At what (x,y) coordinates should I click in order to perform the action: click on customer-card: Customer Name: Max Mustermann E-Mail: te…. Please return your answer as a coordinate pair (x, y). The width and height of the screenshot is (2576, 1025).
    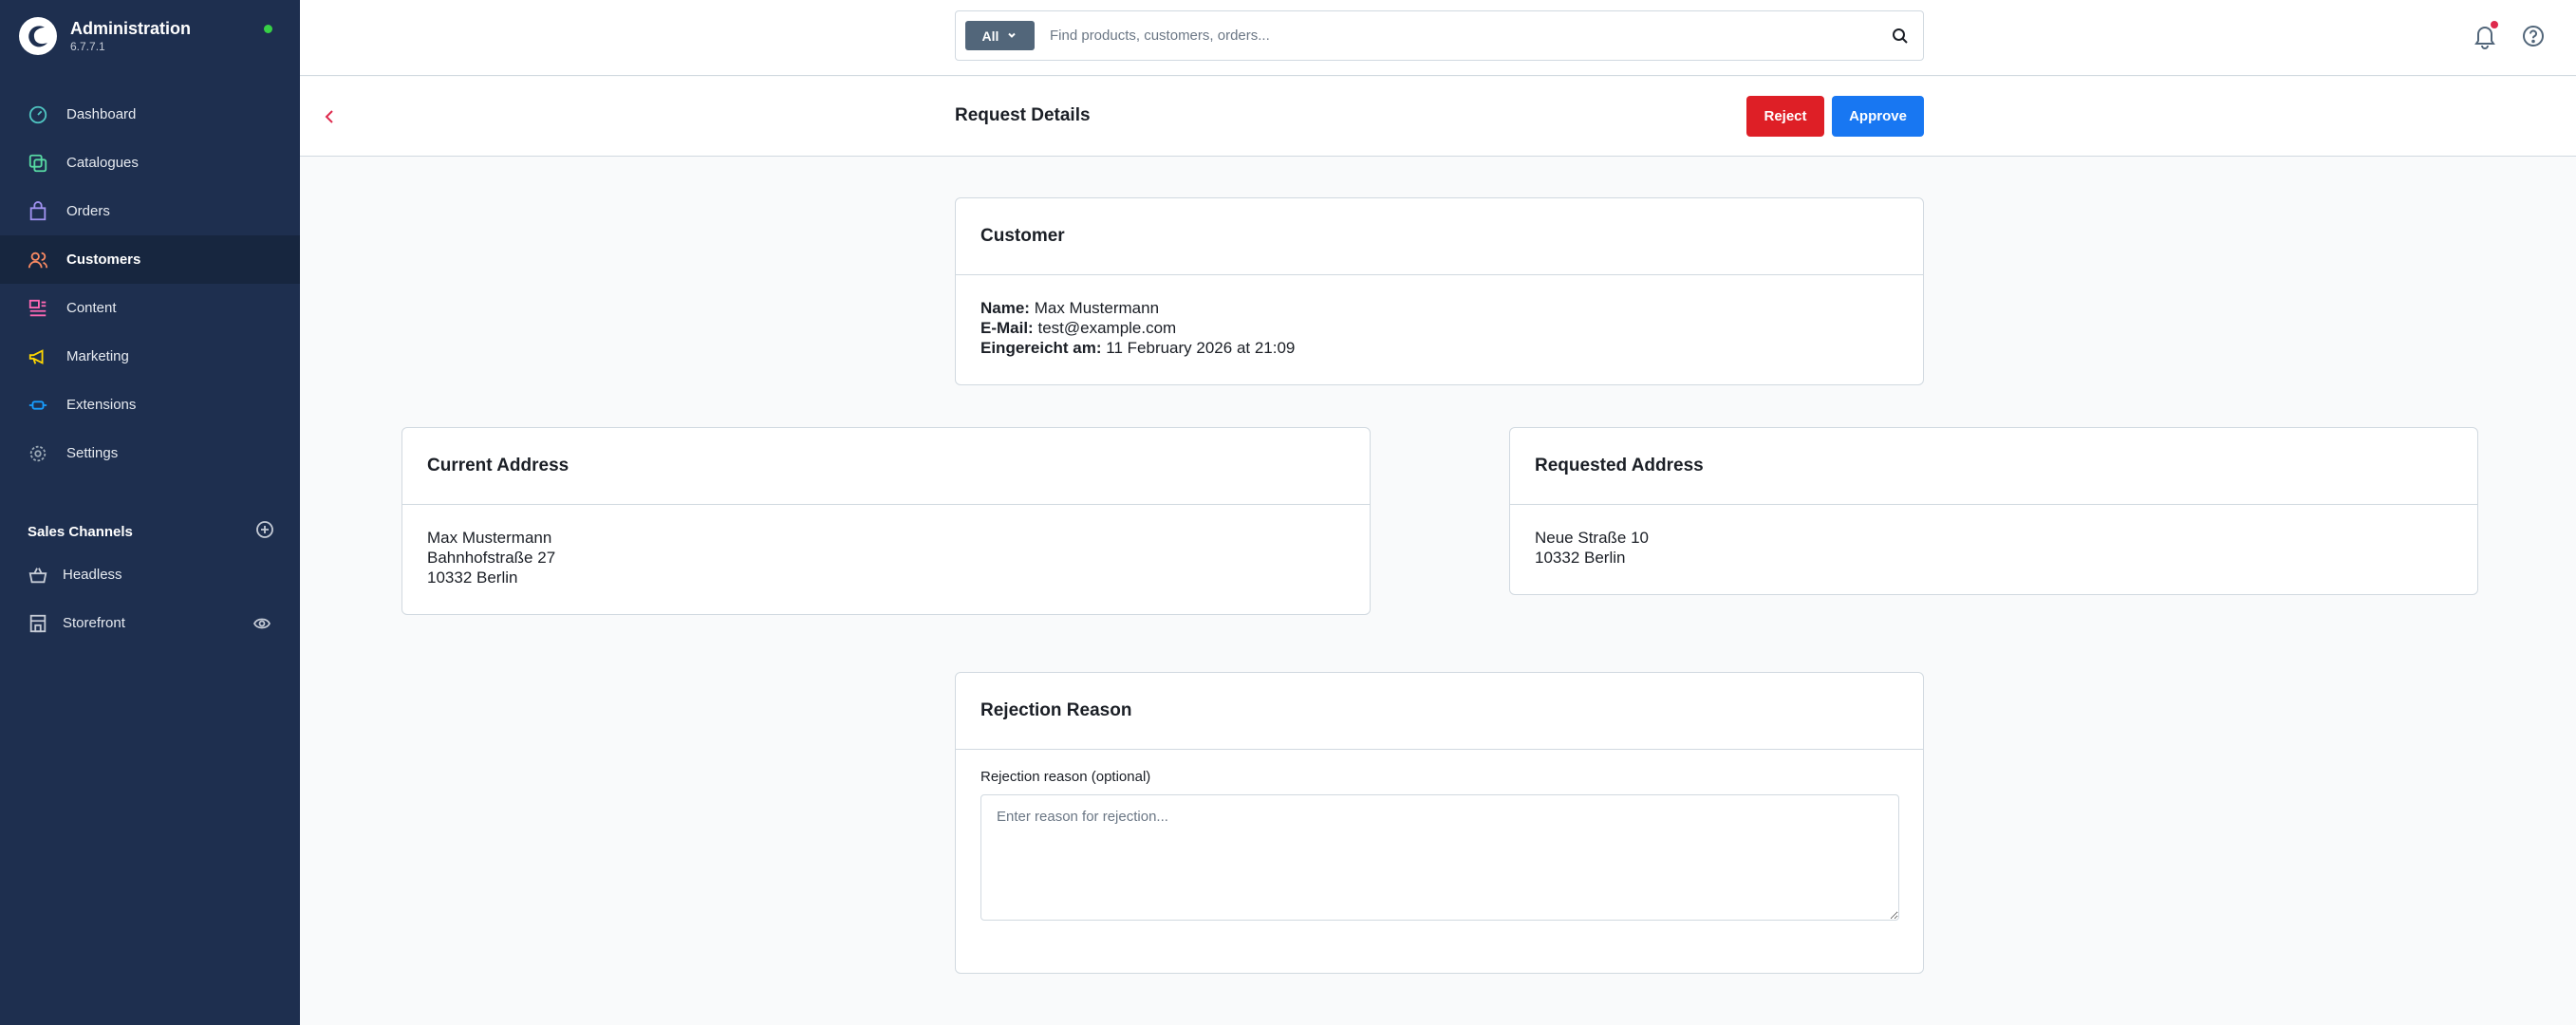
    Looking at the image, I should click on (1440, 291).